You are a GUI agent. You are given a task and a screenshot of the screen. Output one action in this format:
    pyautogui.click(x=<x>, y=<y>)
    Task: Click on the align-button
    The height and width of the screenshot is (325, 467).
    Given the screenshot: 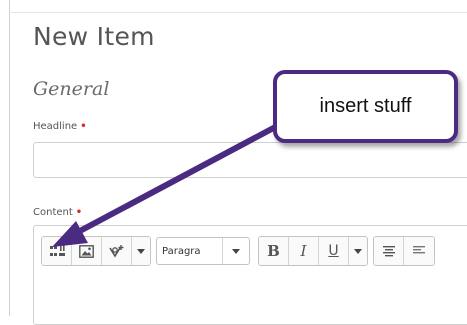 What is the action you would take?
    pyautogui.click(x=389, y=251)
    